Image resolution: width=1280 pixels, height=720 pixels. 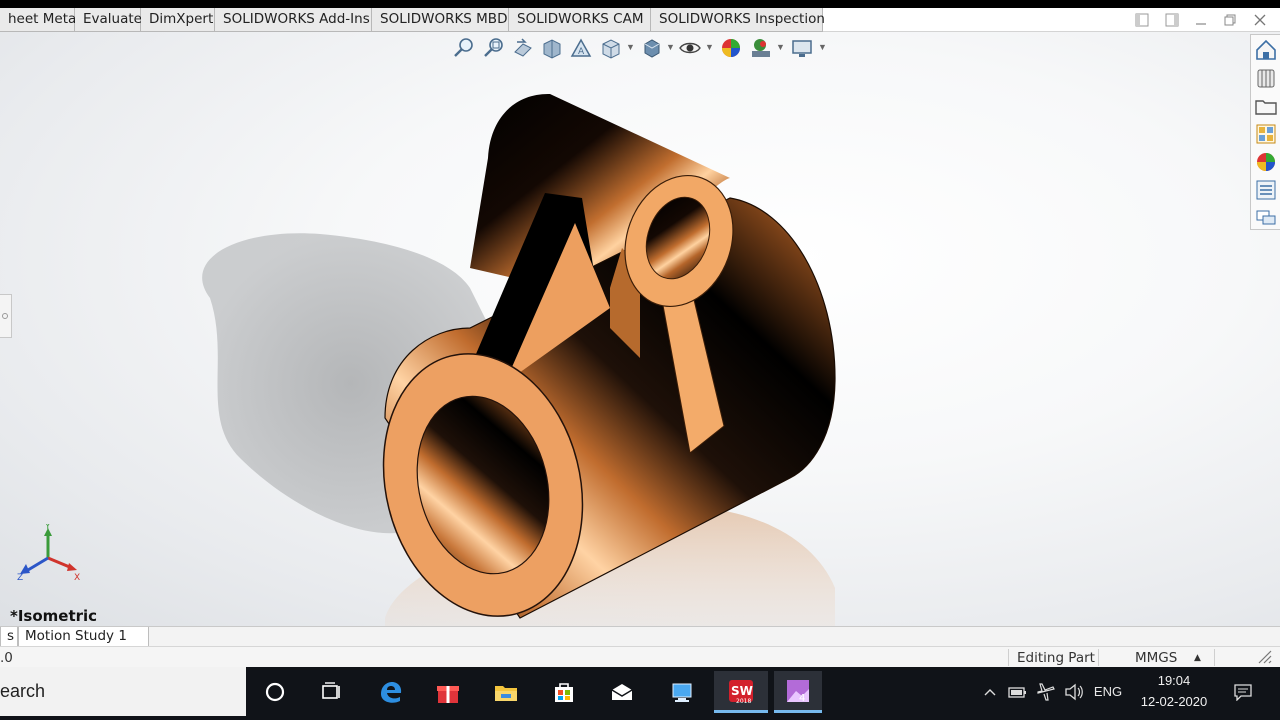 What do you see at coordinates (1266, 50) in the screenshot?
I see `solidworks-resources-icon` at bounding box center [1266, 50].